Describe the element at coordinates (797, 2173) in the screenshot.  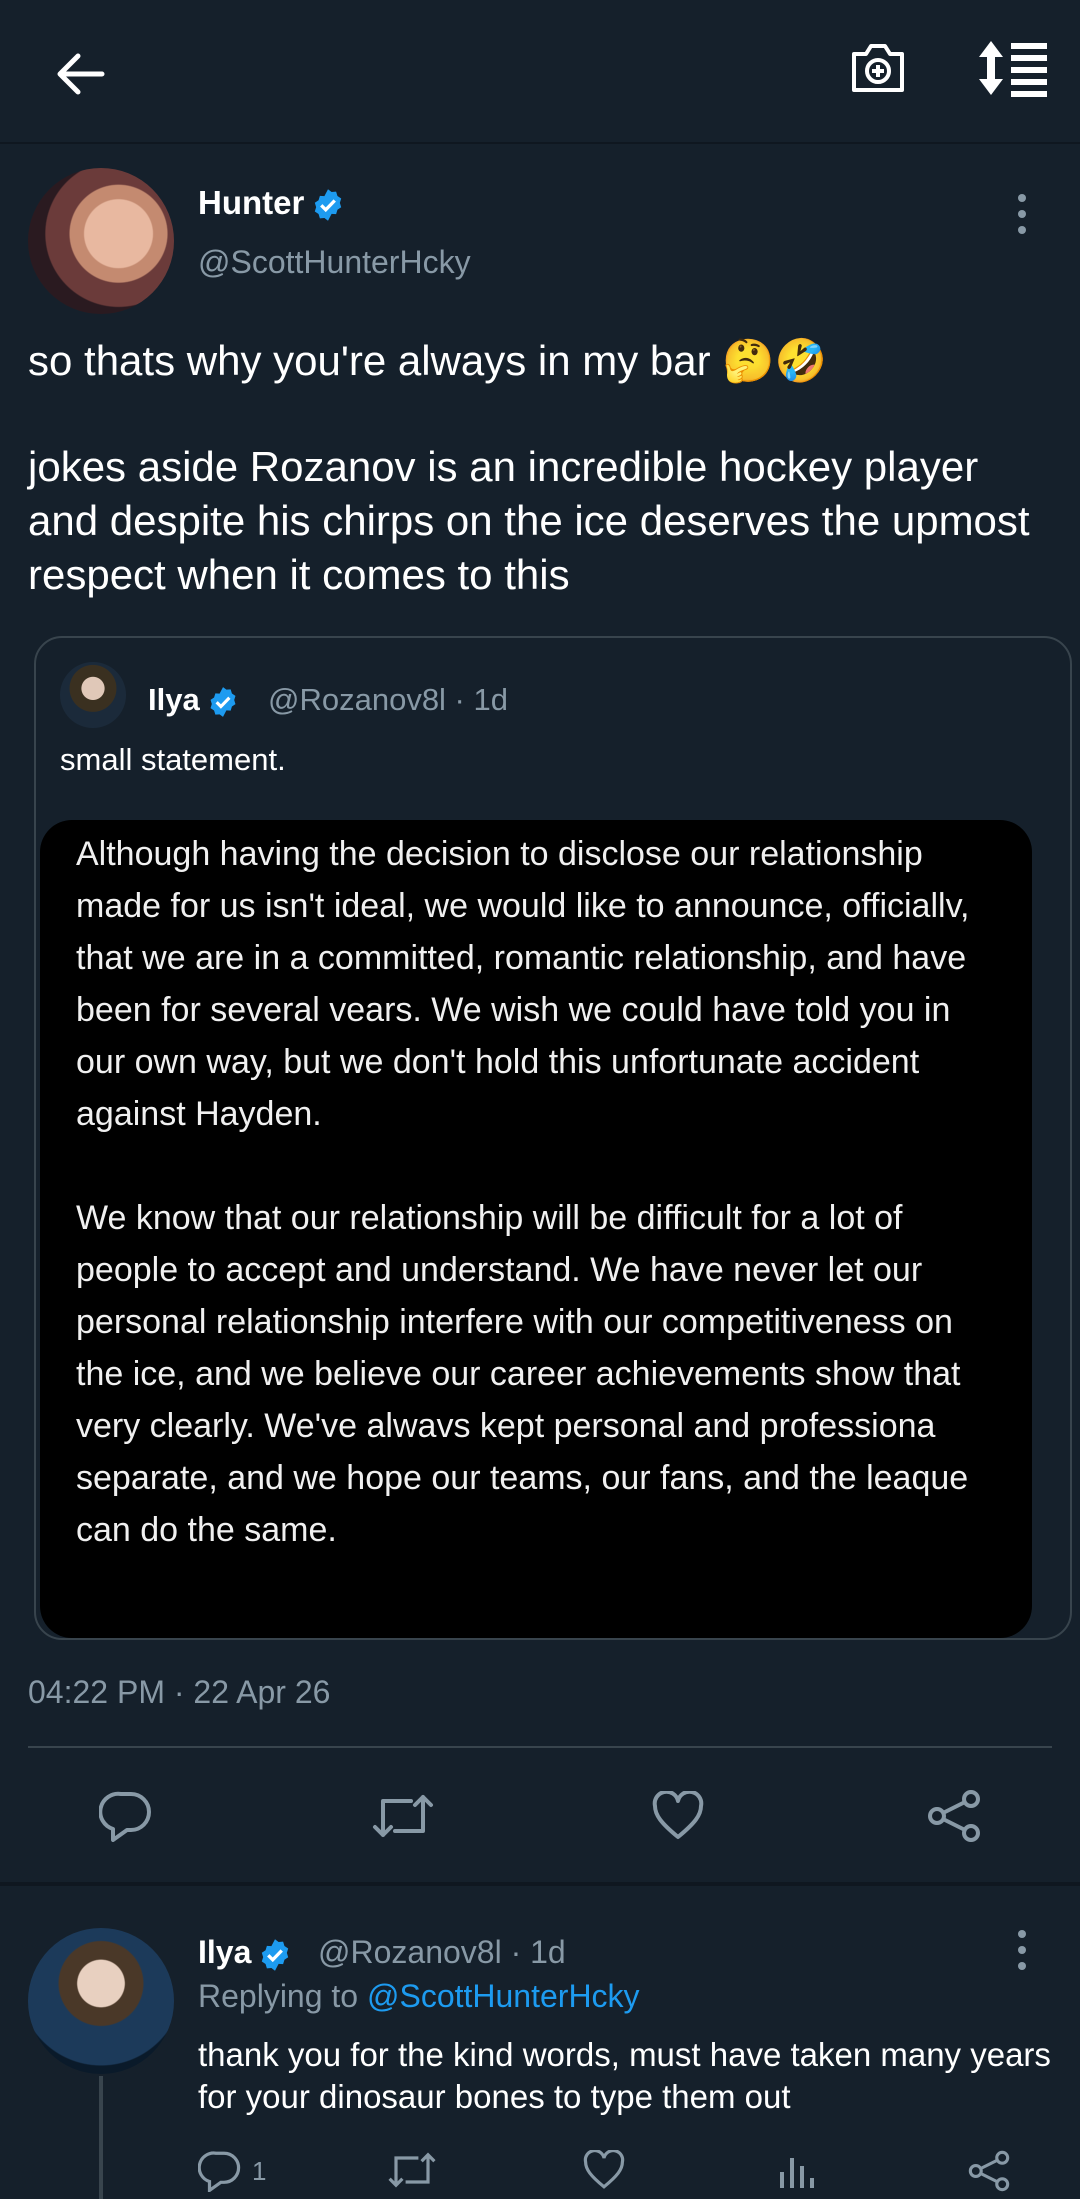
I see `analytics-icon` at that location.